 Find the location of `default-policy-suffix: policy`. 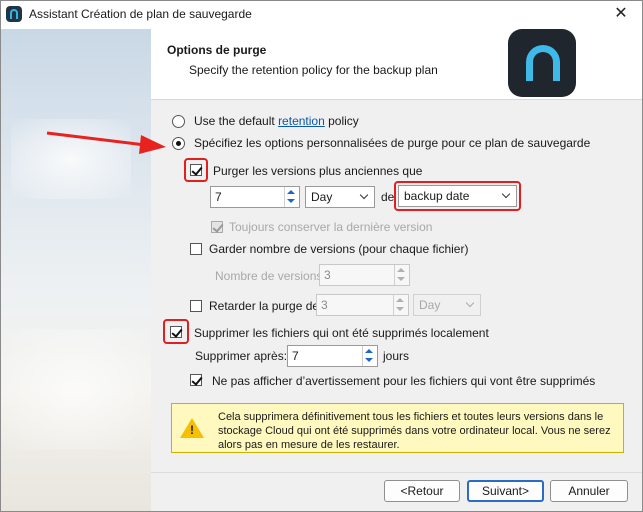

default-policy-suffix: policy is located at coordinates (341, 121).